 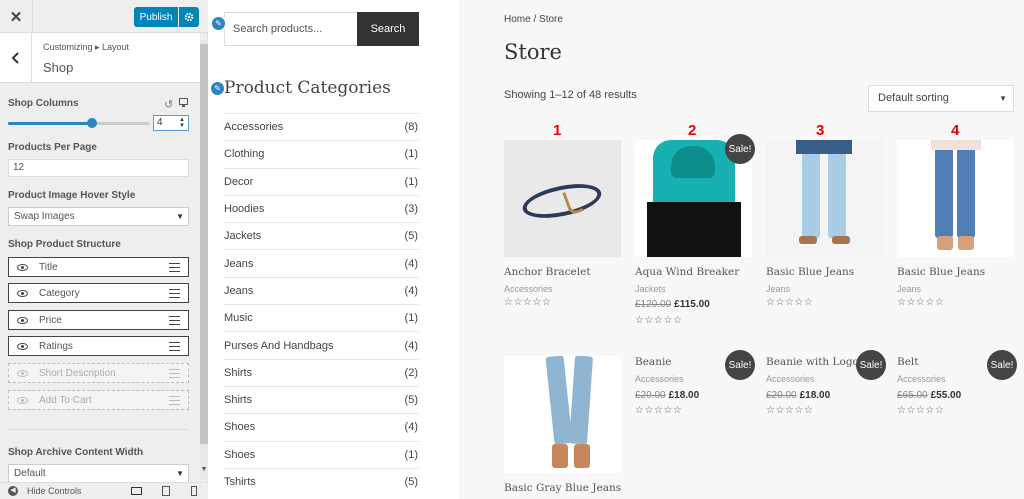 What do you see at coordinates (562, 488) in the screenshot?
I see `product-title: Basic Gray Blue Jeans` at bounding box center [562, 488].